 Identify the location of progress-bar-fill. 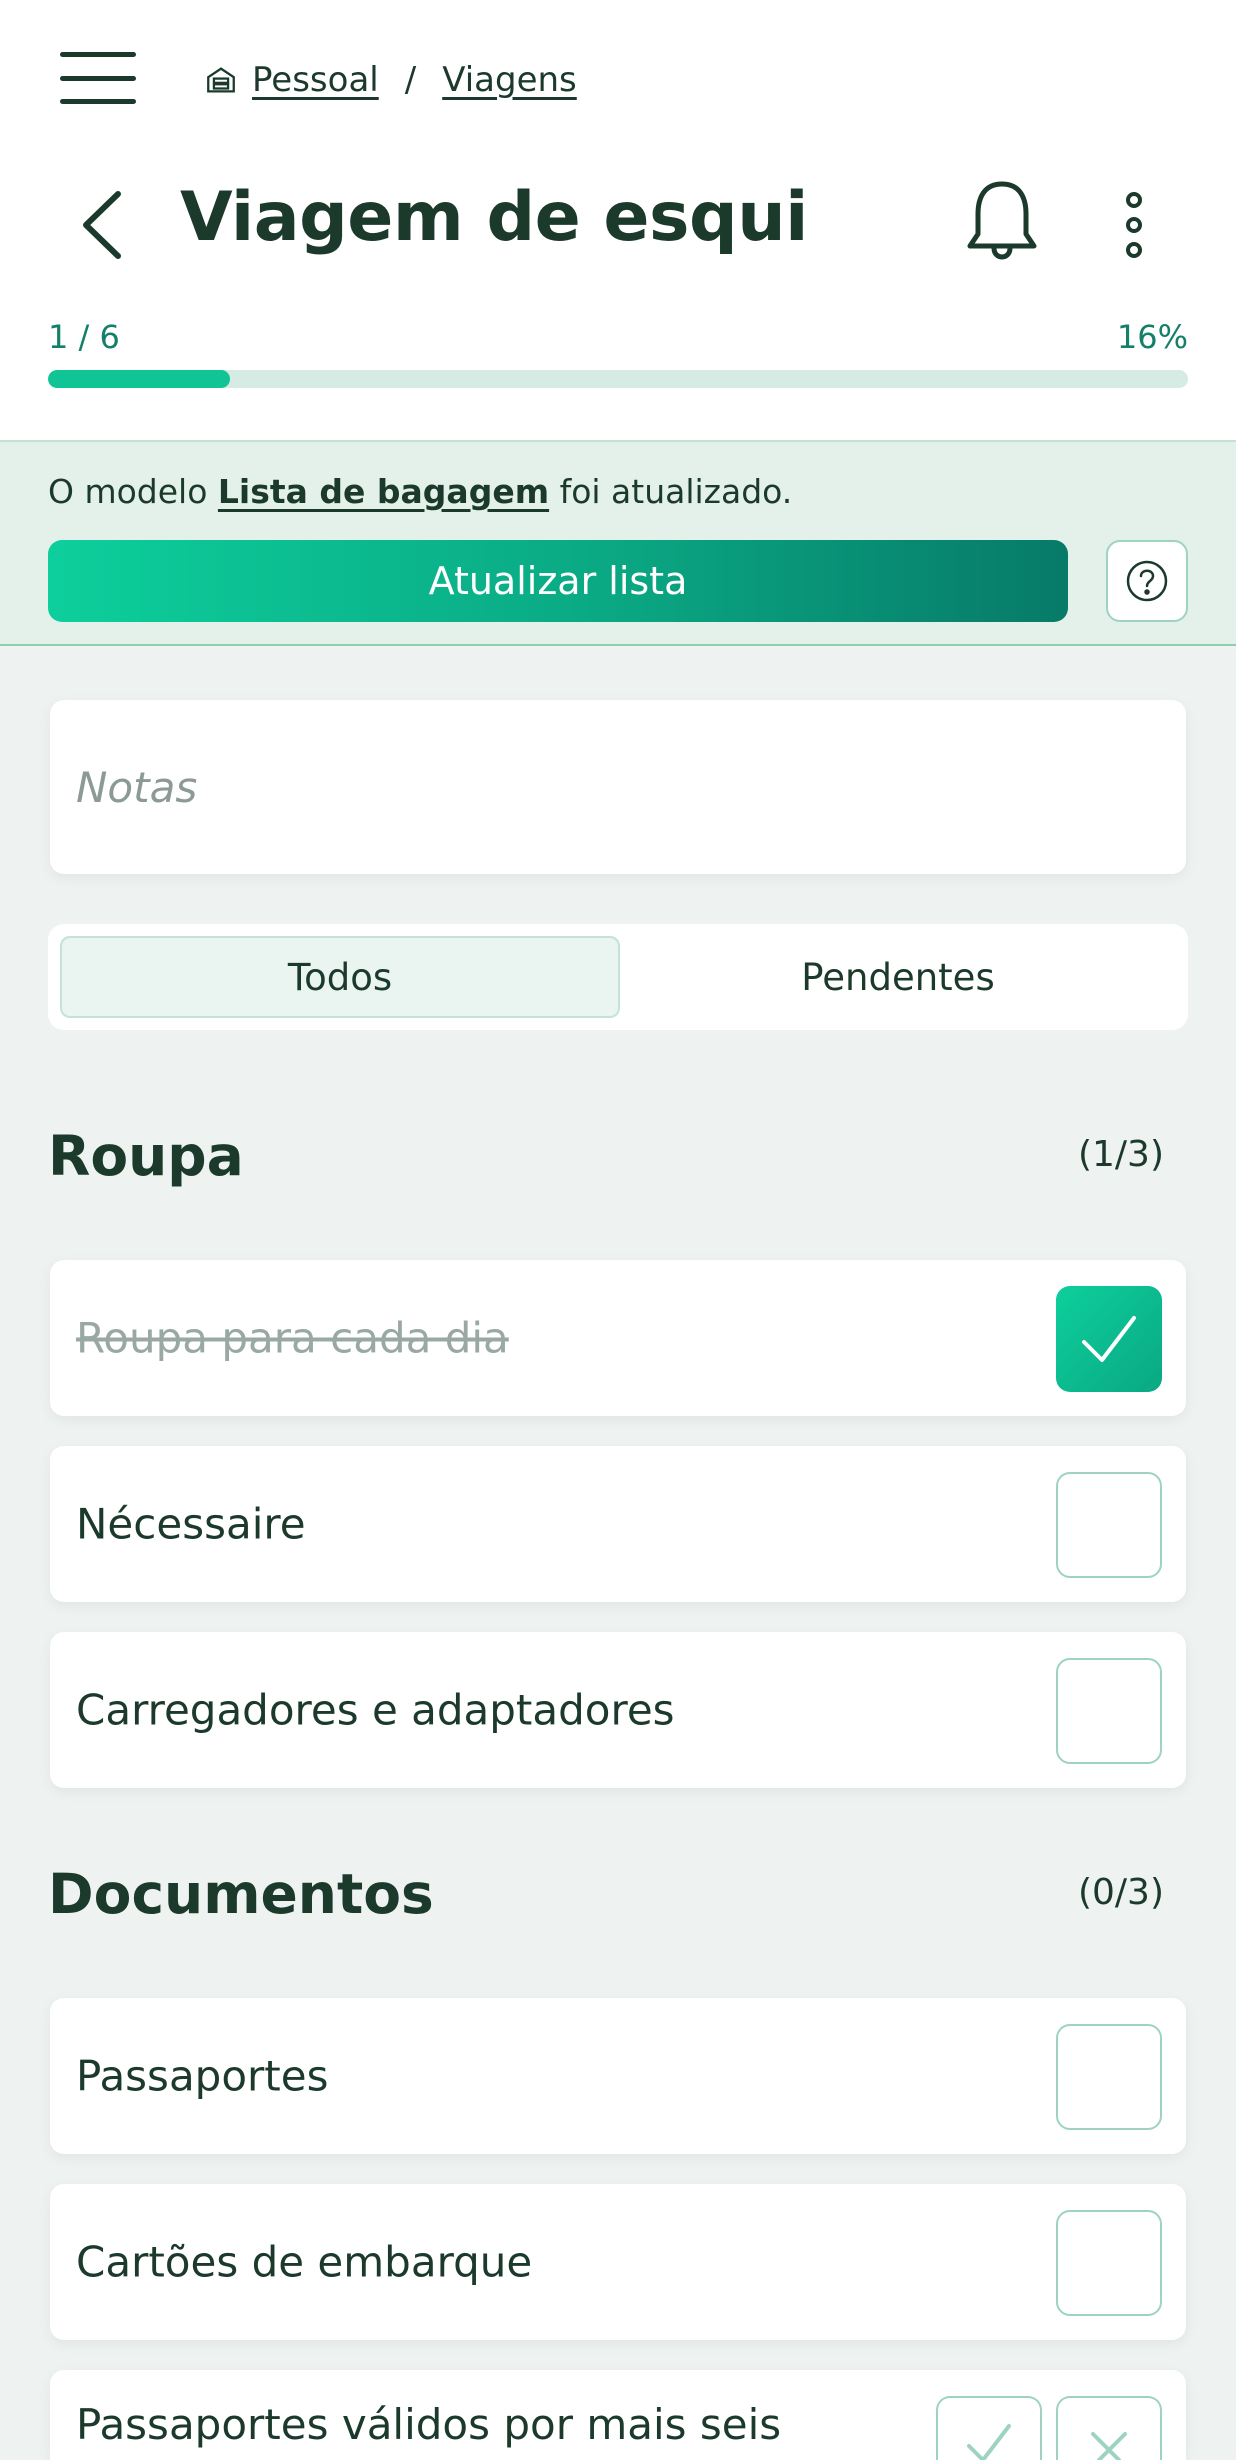
(139, 379).